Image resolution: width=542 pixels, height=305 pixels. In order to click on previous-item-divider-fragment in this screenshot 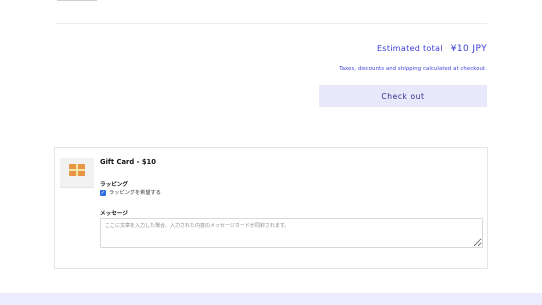, I will do `click(77, 0)`.